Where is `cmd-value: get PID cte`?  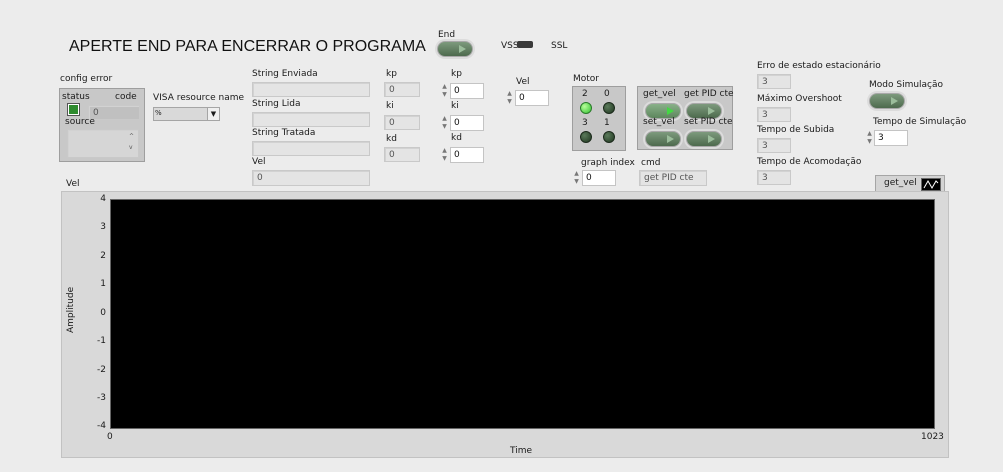 cmd-value: get PID cte is located at coordinates (669, 178).